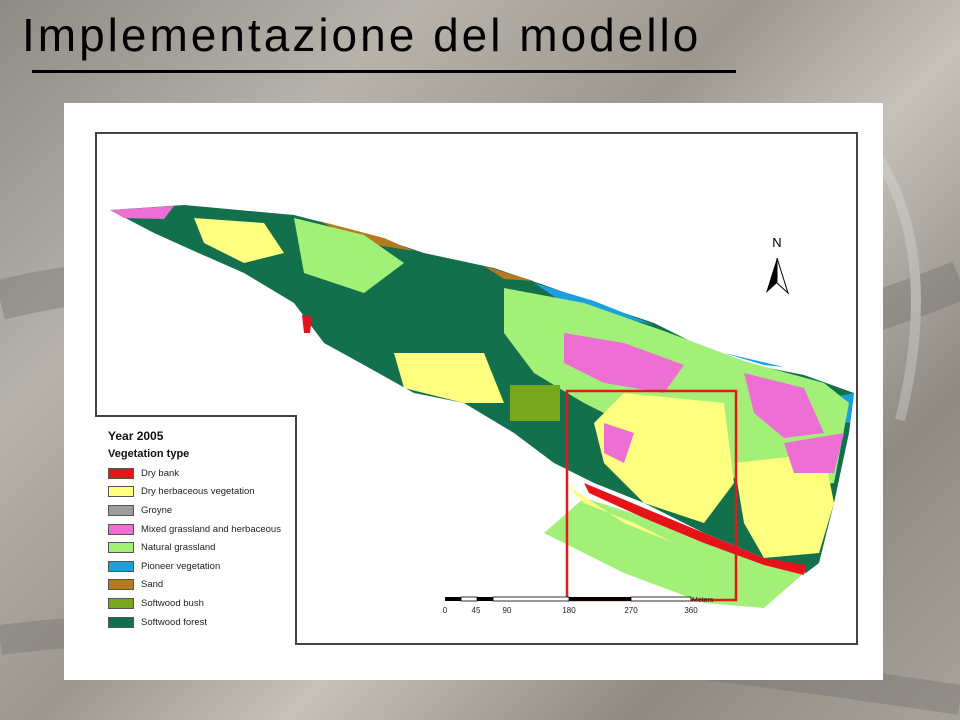 The image size is (960, 720). Describe the element at coordinates (152, 585) in the screenshot. I see `legend-label: Sand` at that location.